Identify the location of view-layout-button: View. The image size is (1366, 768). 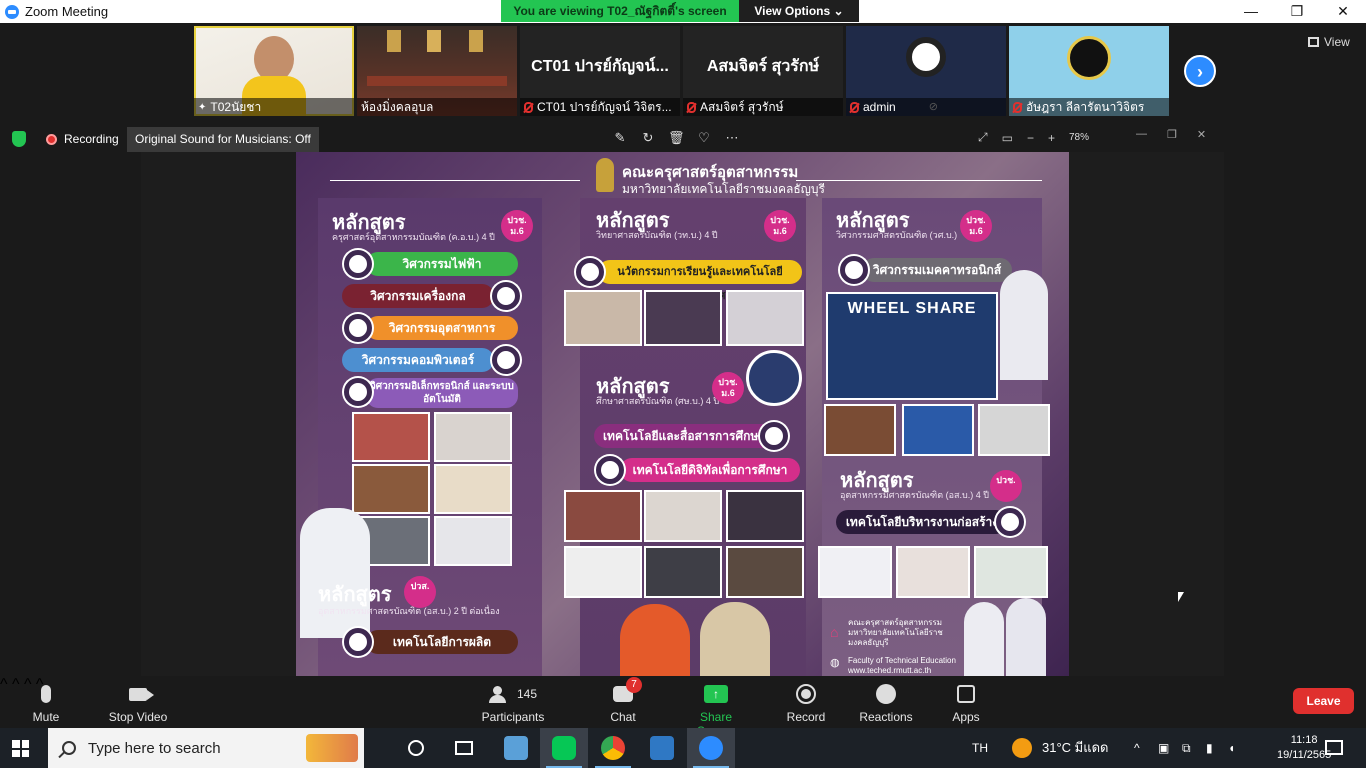
(1329, 42).